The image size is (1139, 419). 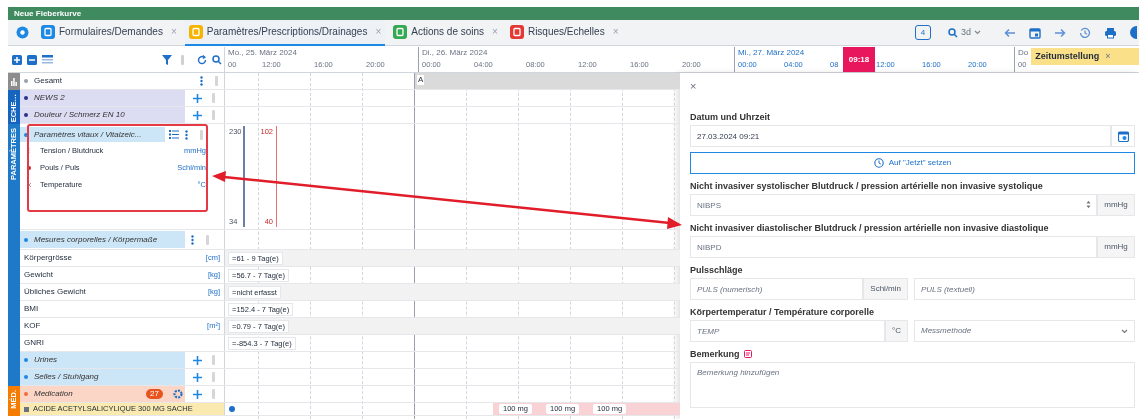 What do you see at coordinates (878, 163) in the screenshot?
I see `clock-icon` at bounding box center [878, 163].